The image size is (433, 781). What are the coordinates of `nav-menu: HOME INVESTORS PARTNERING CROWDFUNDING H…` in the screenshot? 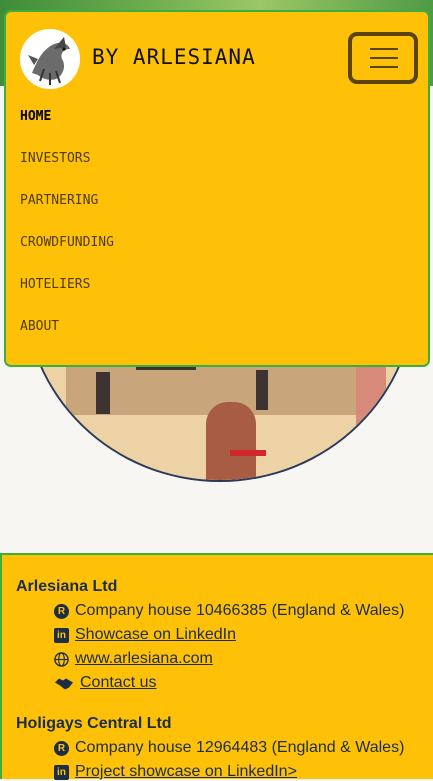 It's located at (67, 234).